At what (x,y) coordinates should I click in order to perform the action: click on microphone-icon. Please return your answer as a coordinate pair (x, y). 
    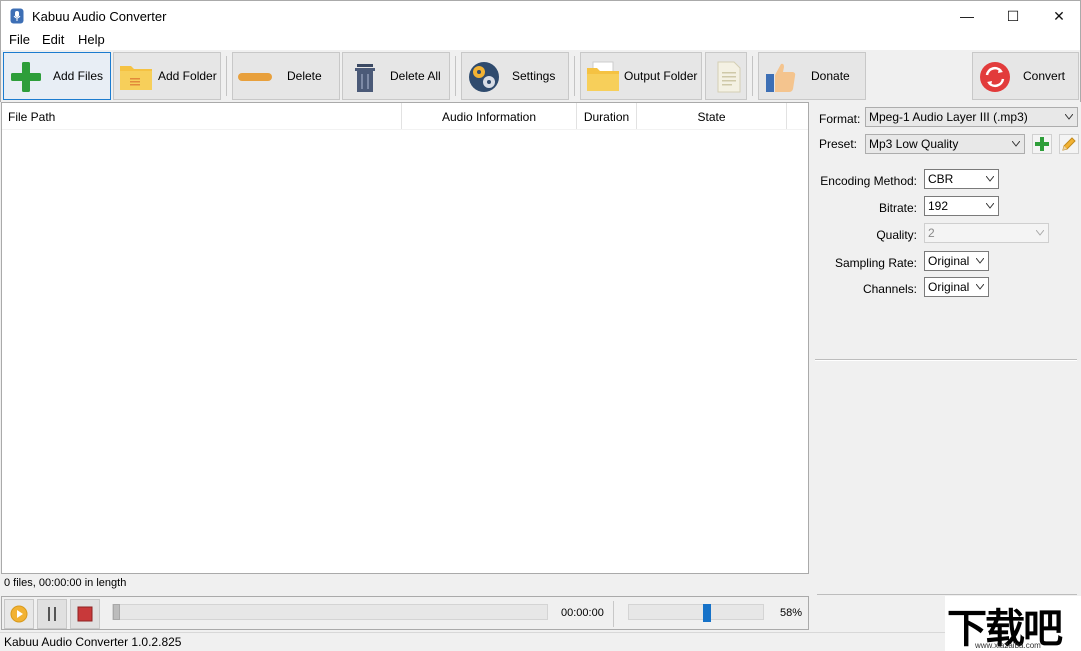
    Looking at the image, I should click on (17, 16).